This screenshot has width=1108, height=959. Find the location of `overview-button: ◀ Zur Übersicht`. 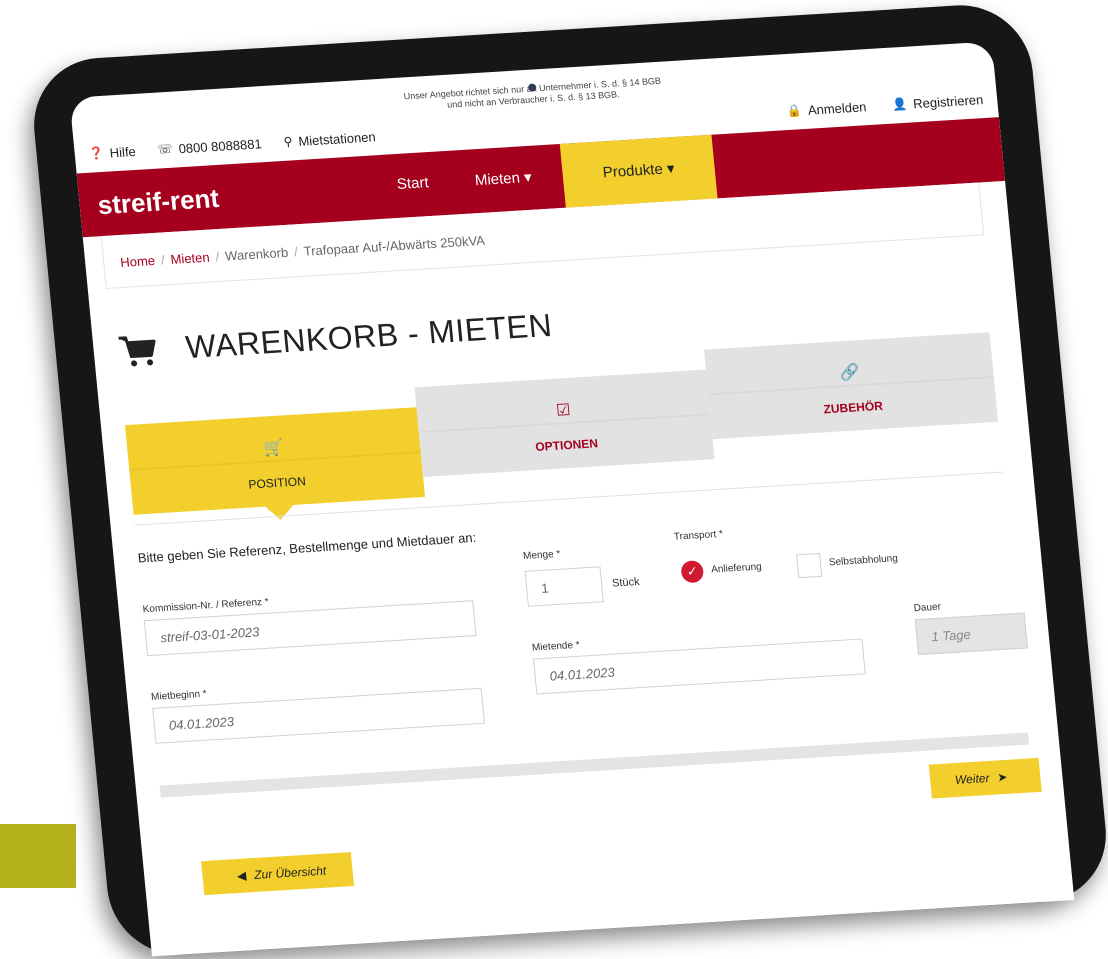

overview-button: ◀ Zur Übersicht is located at coordinates (278, 874).